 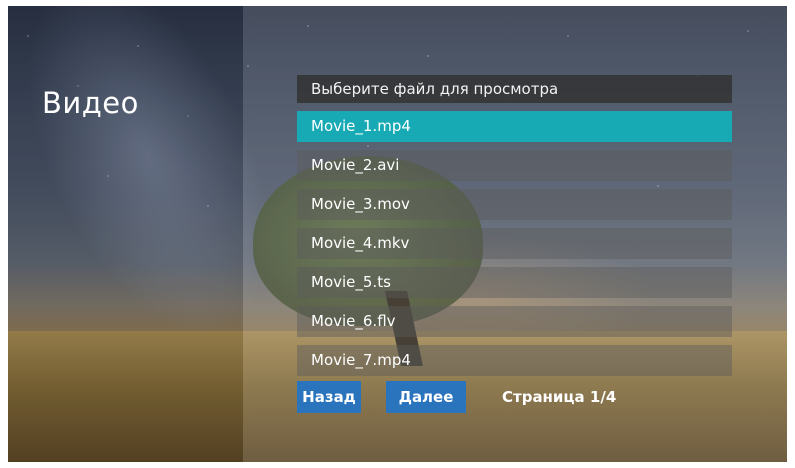 What do you see at coordinates (514, 165) in the screenshot?
I see `list-item: Movie_2.avi` at bounding box center [514, 165].